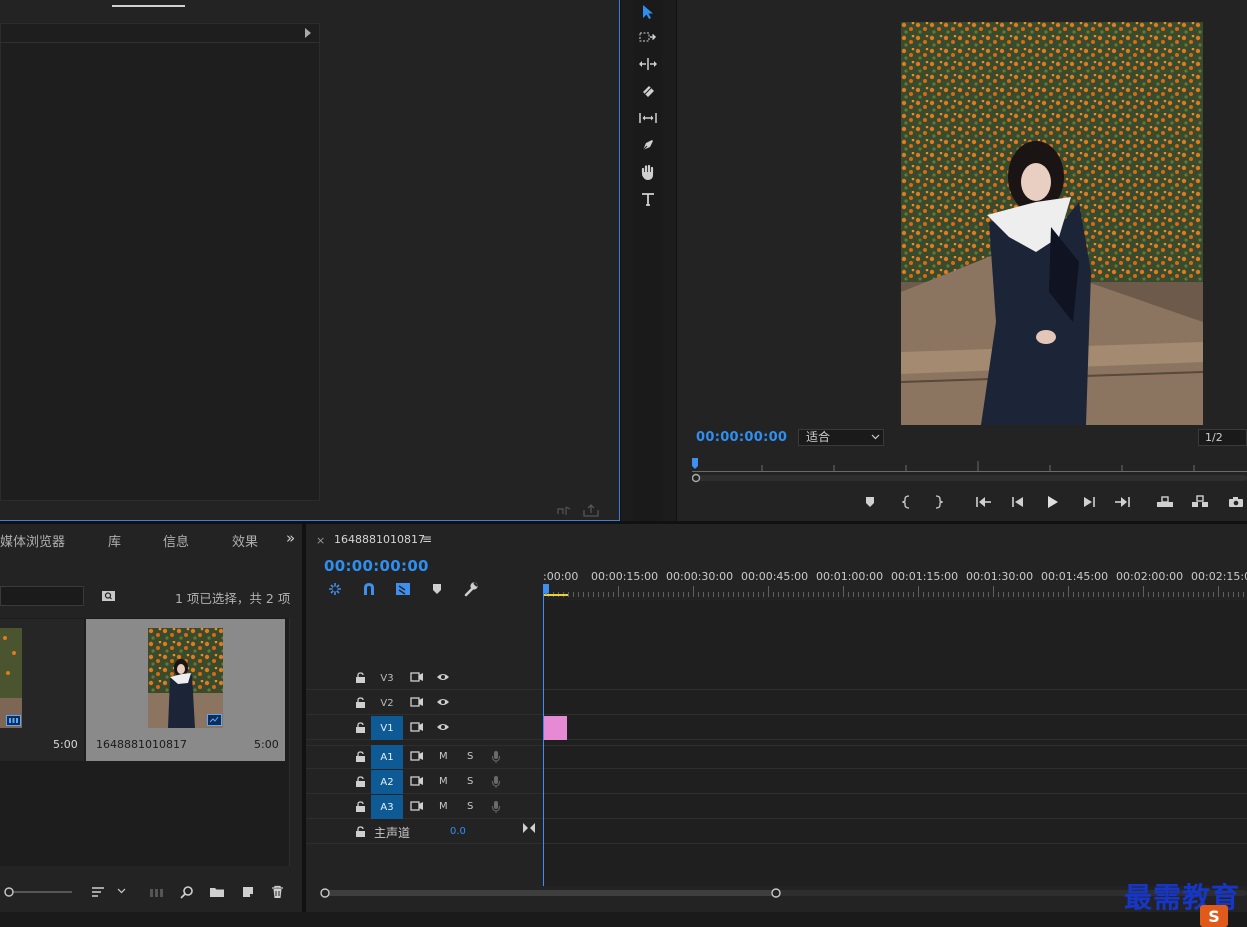  What do you see at coordinates (741, 437) in the screenshot?
I see `program-timecode: 00:00:00:00` at bounding box center [741, 437].